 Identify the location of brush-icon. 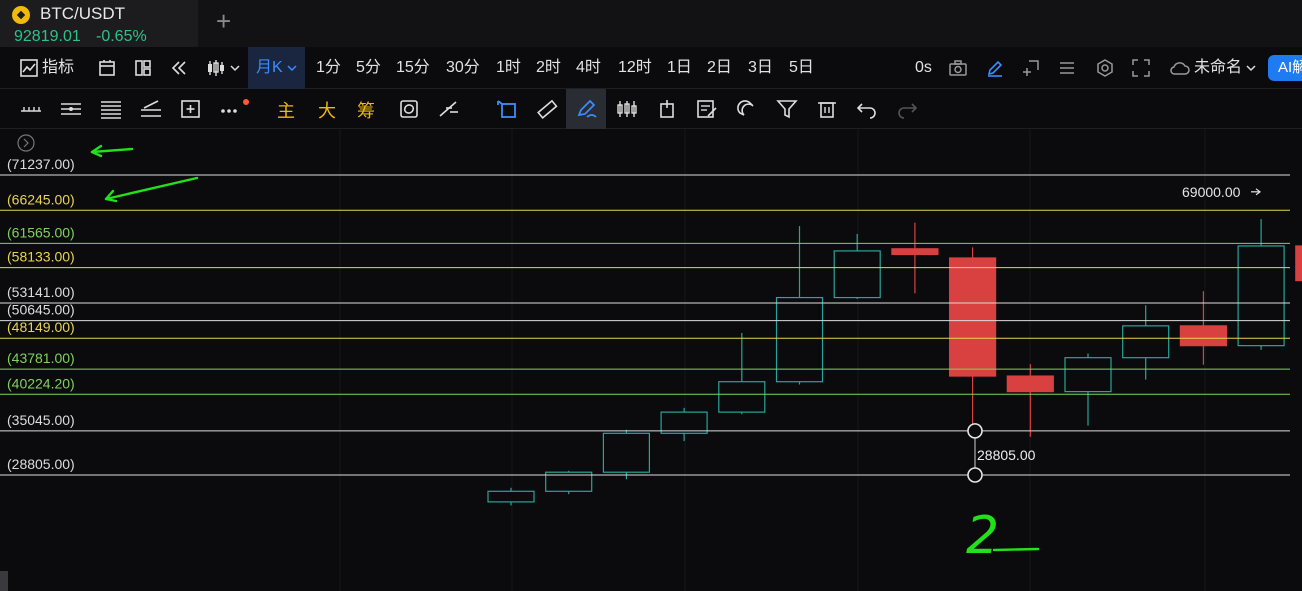
(587, 108).